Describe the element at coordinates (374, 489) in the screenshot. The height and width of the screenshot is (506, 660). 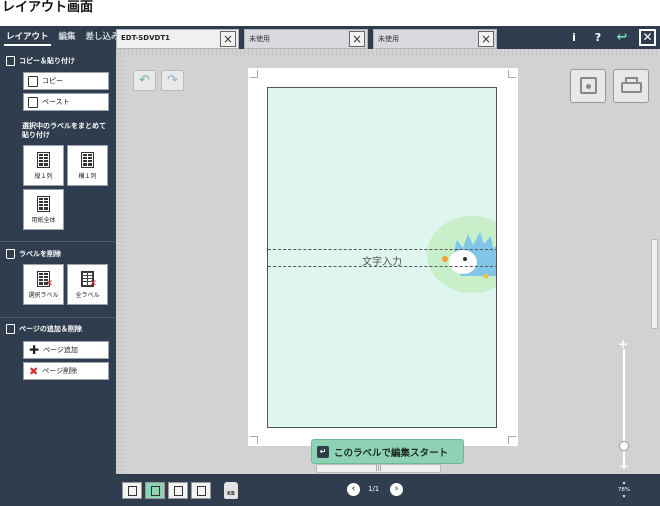
I see `page-indicator: 1/1` at that location.